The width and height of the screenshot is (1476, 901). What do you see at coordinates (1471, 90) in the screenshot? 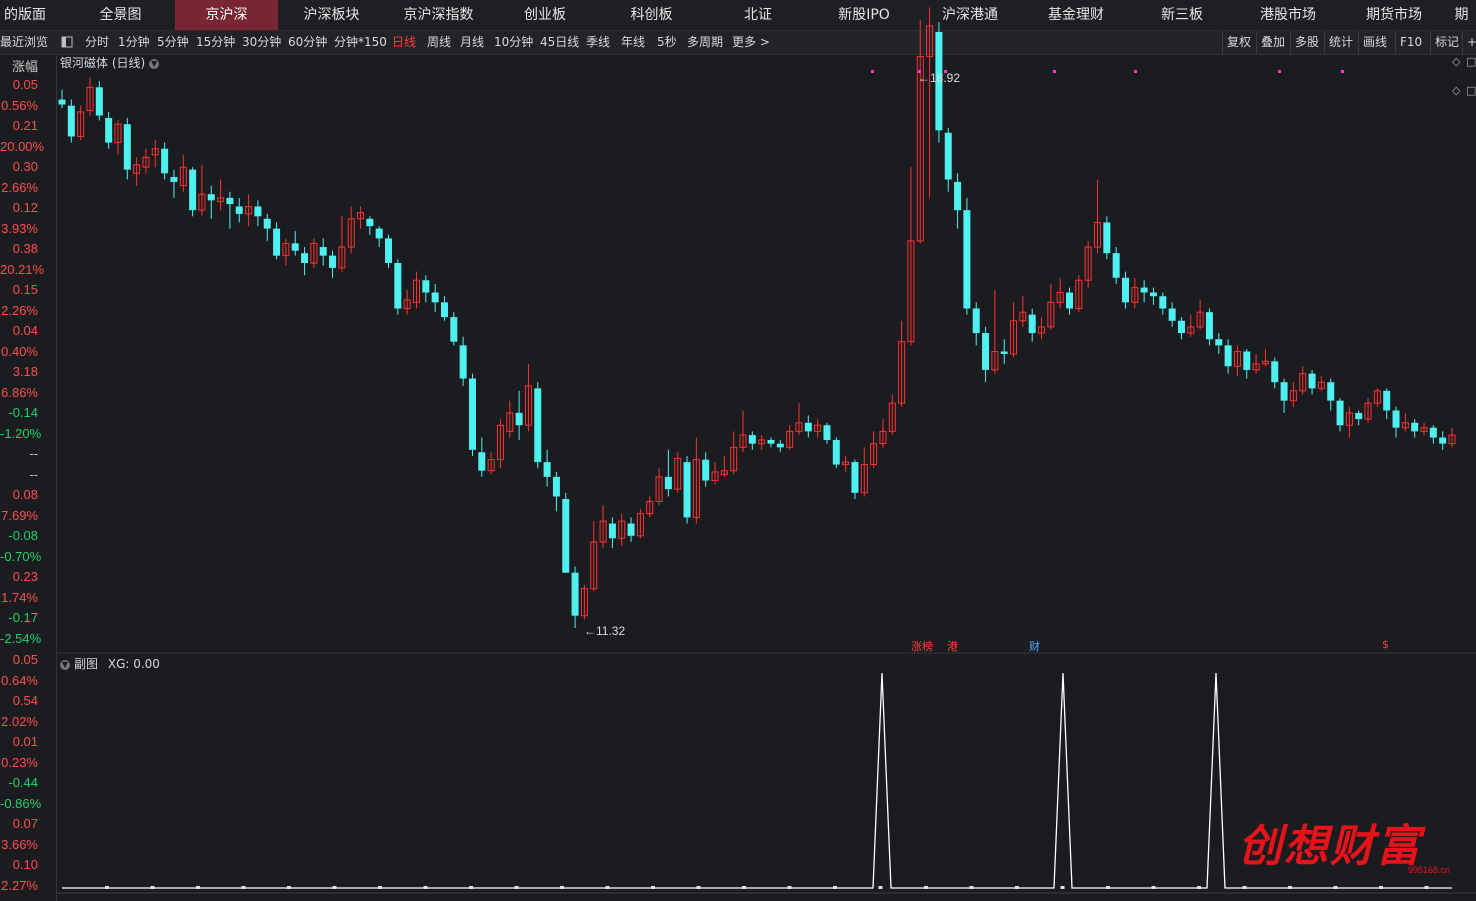
I see `axis-settings-icon: □` at bounding box center [1471, 90].